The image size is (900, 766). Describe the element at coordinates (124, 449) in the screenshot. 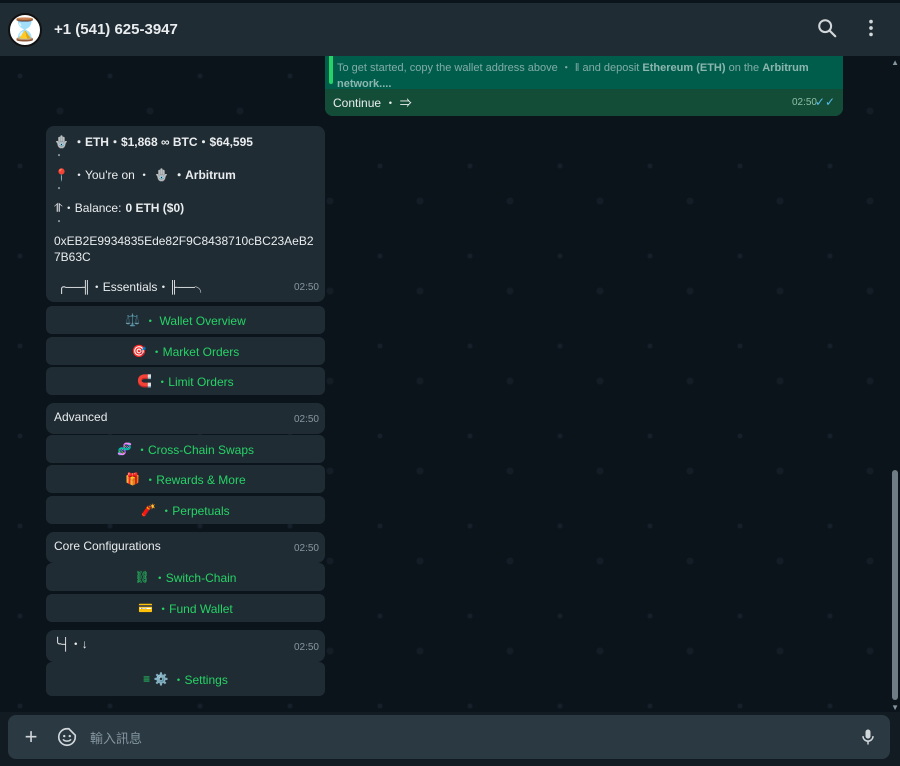

I see `dna-icon: 🧬` at that location.